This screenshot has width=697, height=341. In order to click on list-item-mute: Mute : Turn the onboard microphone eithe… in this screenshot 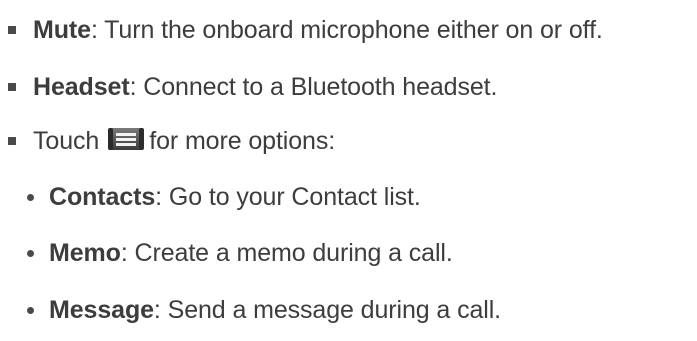, I will do `click(305, 30)`.